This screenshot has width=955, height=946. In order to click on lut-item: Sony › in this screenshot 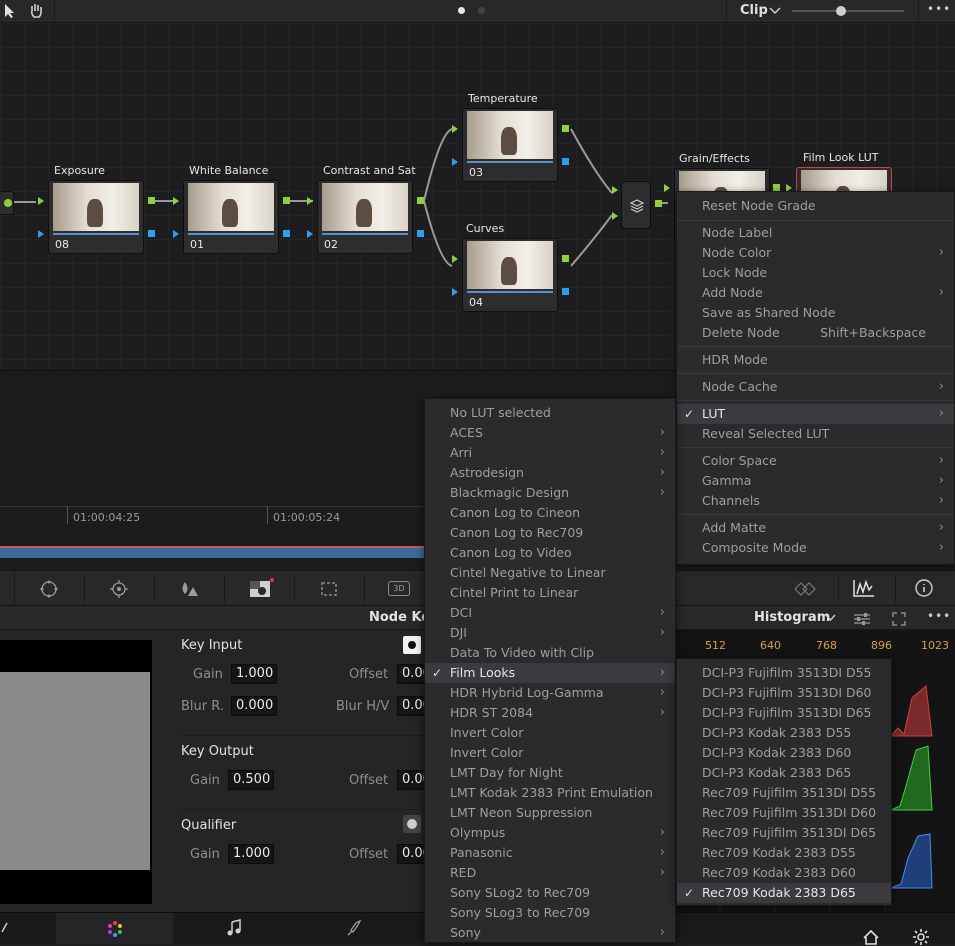, I will do `click(550, 933)`.